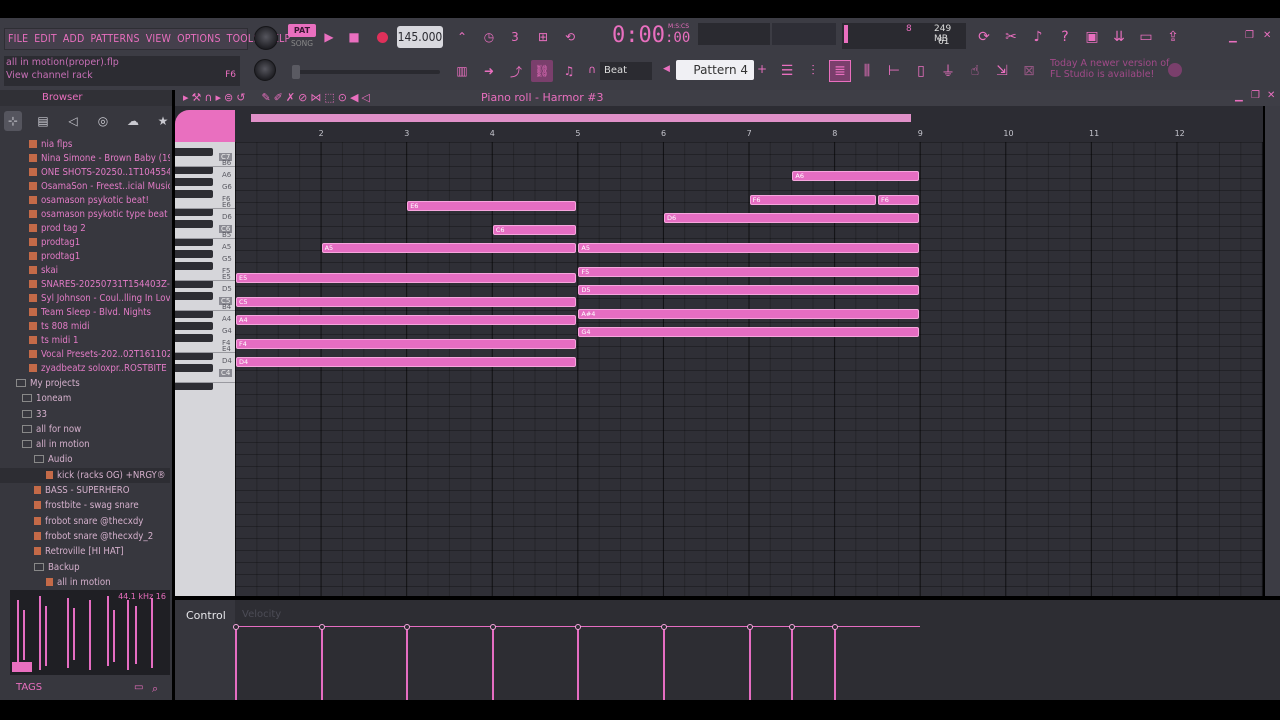  What do you see at coordinates (197, 97) in the screenshot?
I see `wrench-icon: ⚒` at bounding box center [197, 97].